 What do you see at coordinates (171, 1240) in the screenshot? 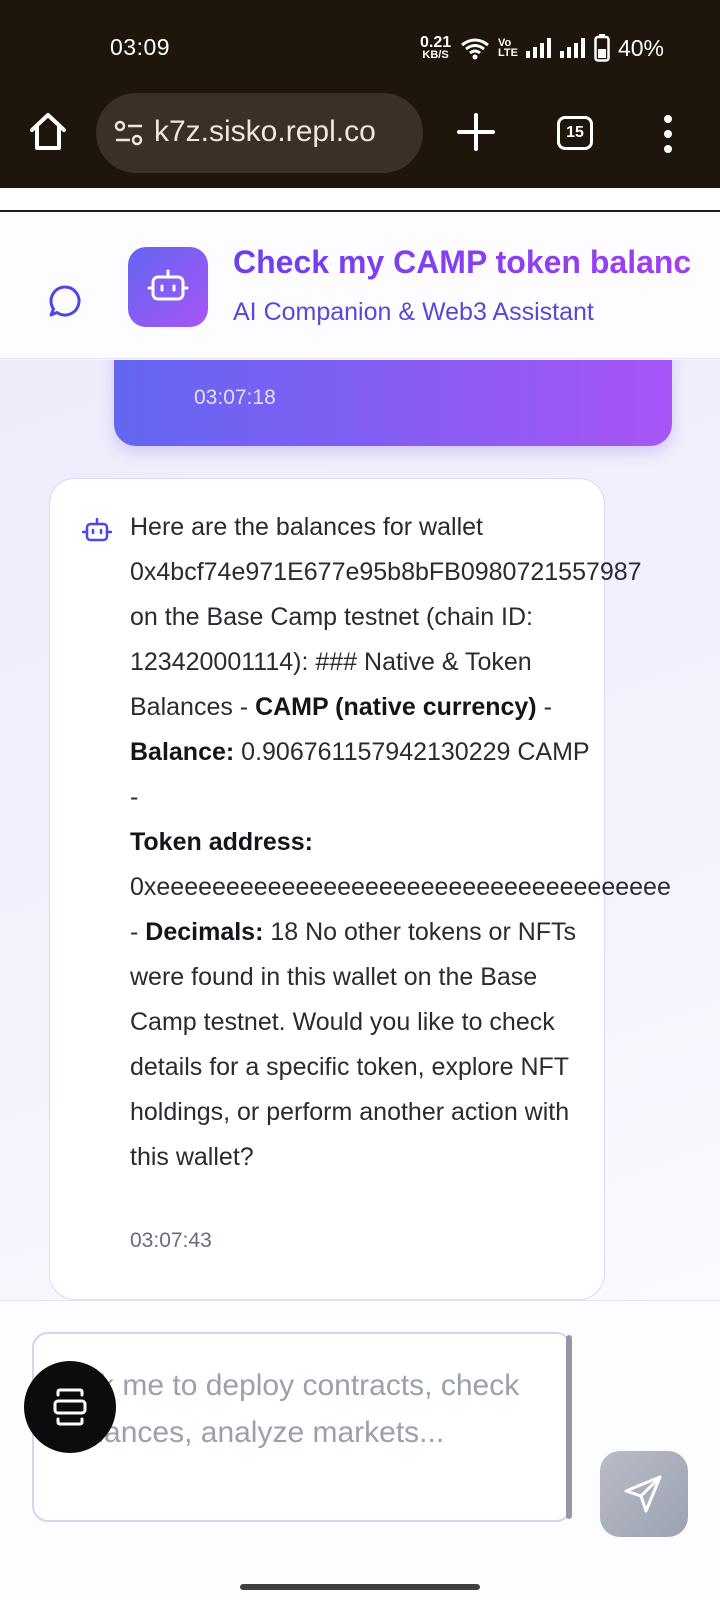
I see `message-timestamp: 03:07:43` at bounding box center [171, 1240].